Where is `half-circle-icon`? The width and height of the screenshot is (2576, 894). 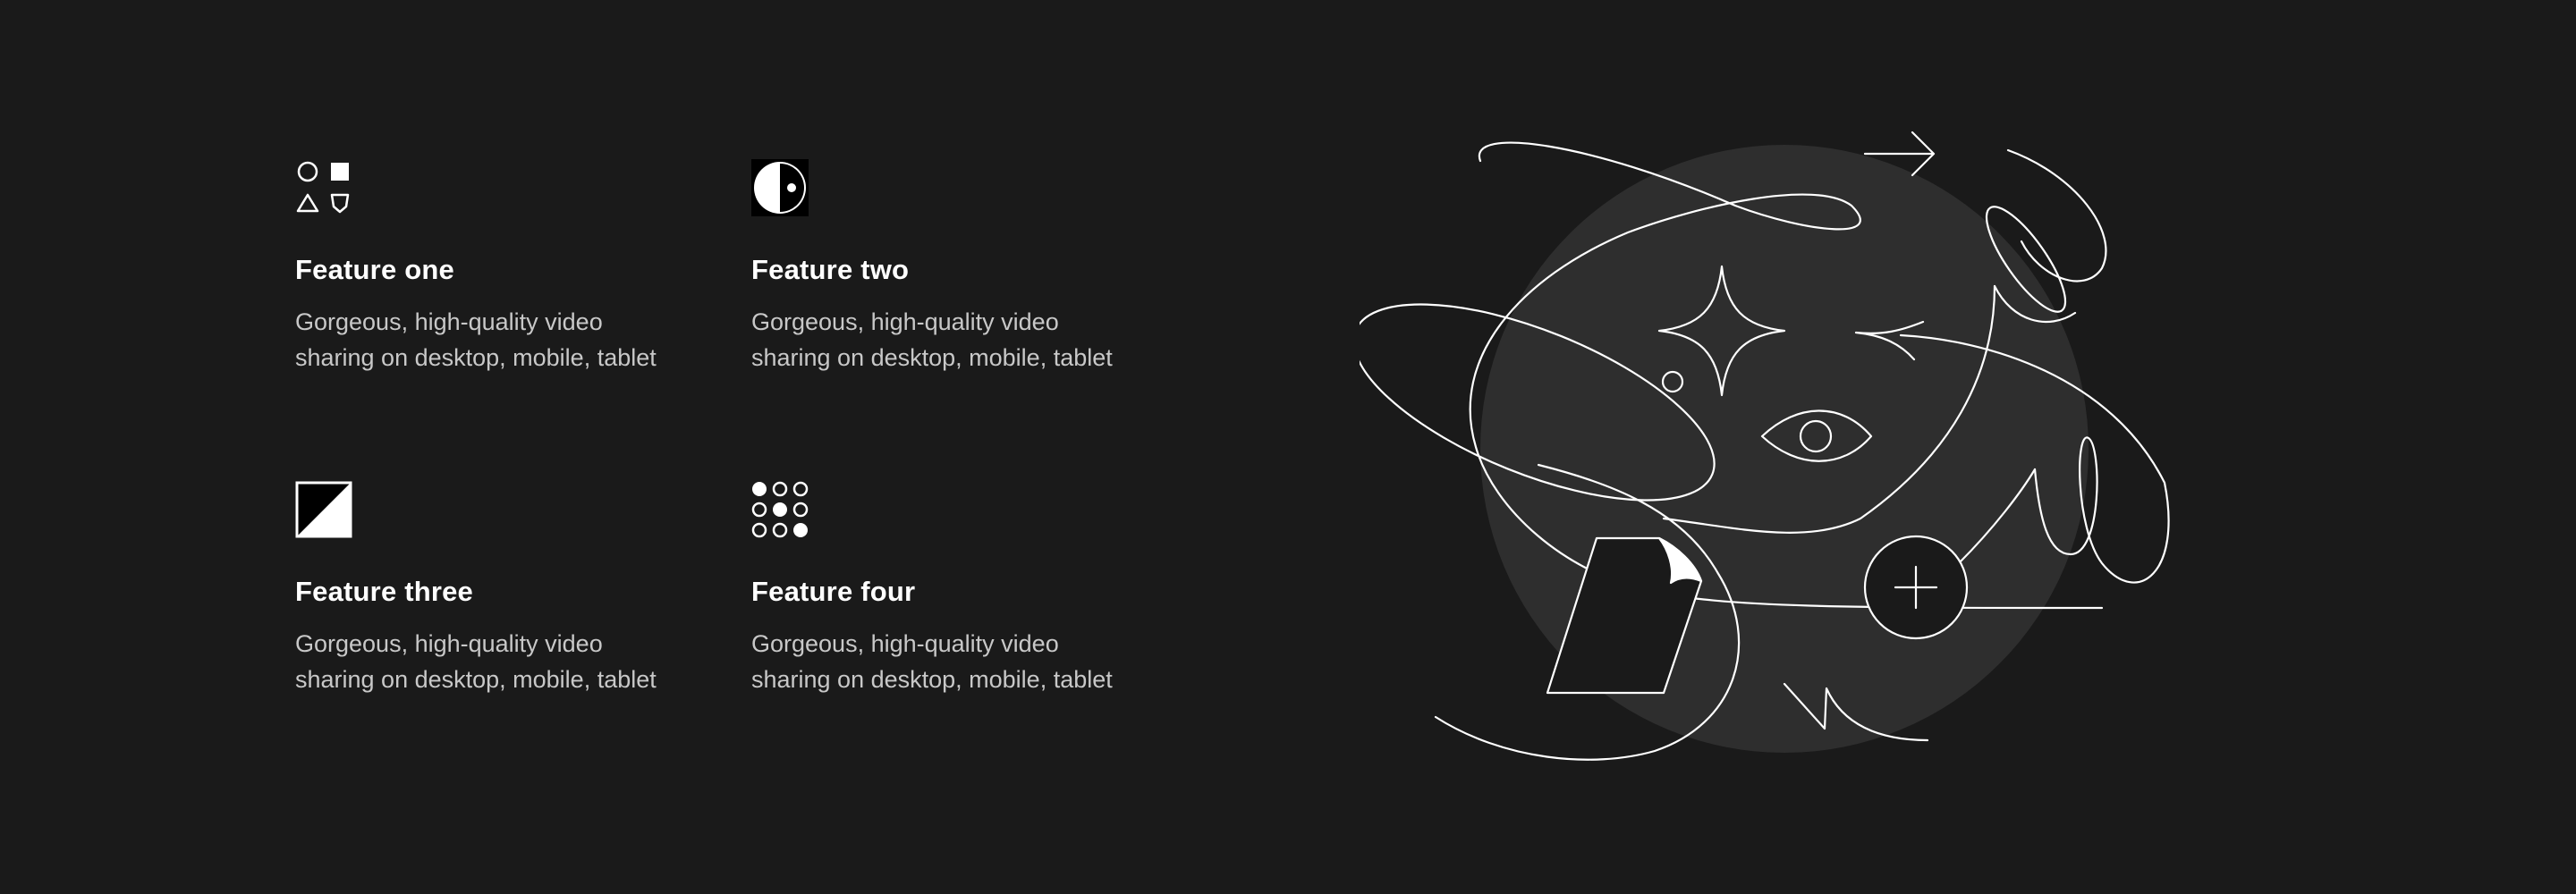 half-circle-icon is located at coordinates (780, 187).